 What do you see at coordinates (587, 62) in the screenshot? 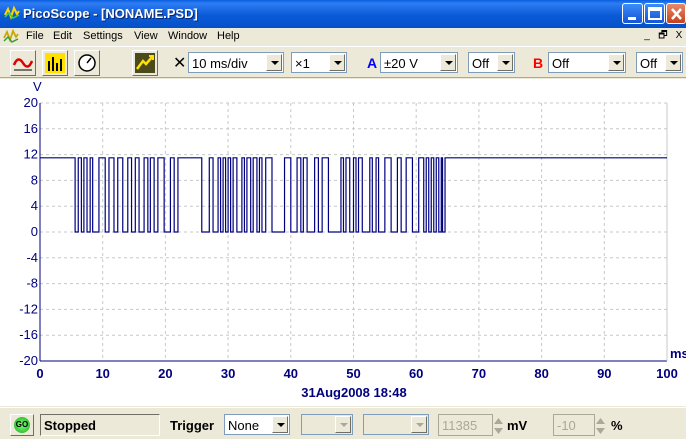
I see `channel-b-range-select: Off` at bounding box center [587, 62].